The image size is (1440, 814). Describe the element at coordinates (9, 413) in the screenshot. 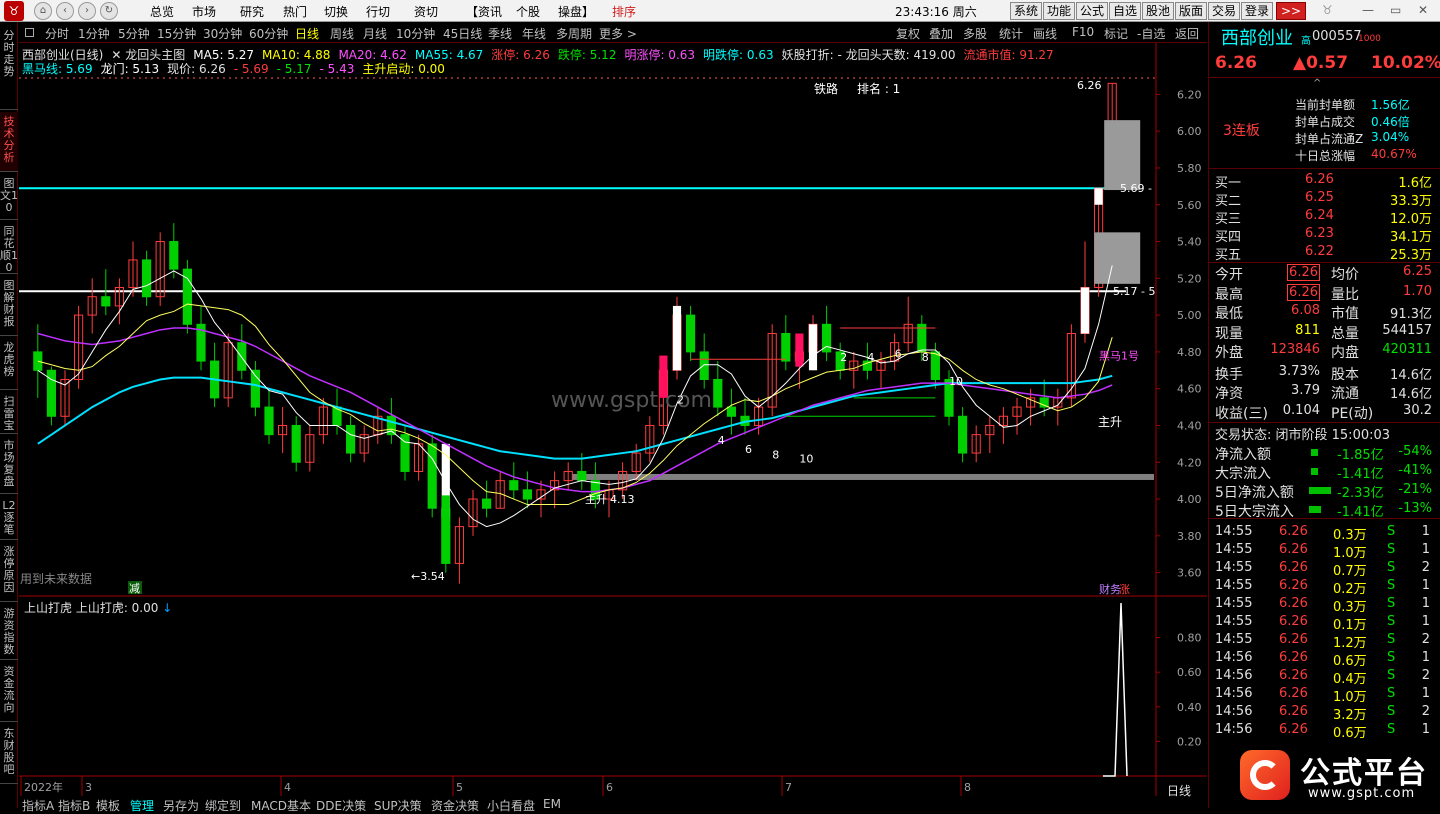

I see `left-tab-6: 扫雷宝` at that location.